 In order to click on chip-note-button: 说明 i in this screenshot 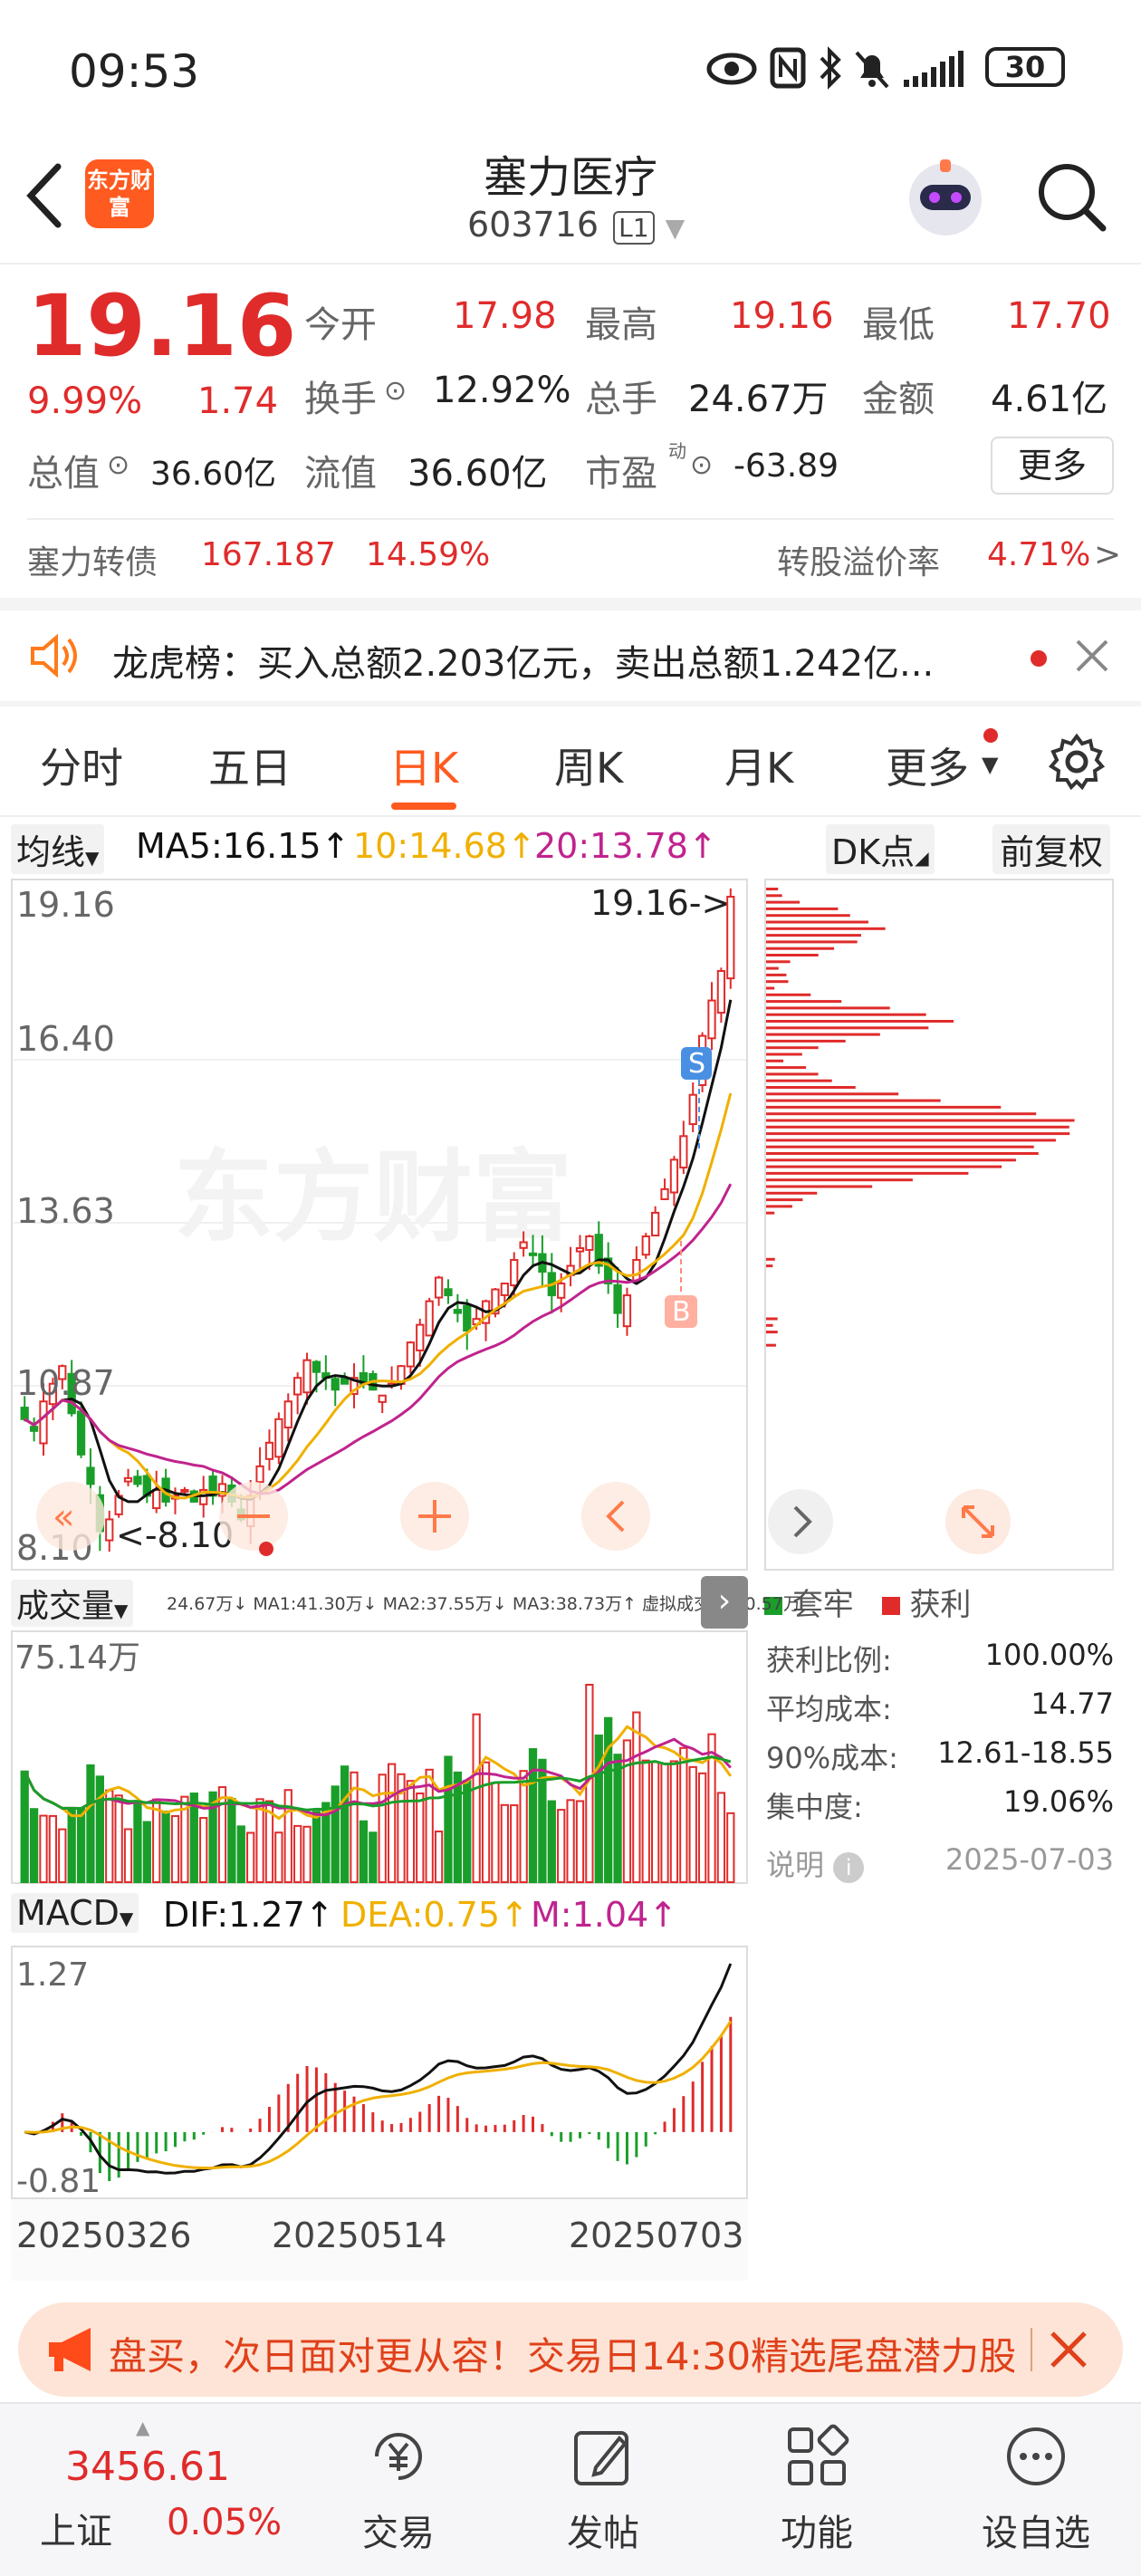, I will do `click(815, 1866)`.